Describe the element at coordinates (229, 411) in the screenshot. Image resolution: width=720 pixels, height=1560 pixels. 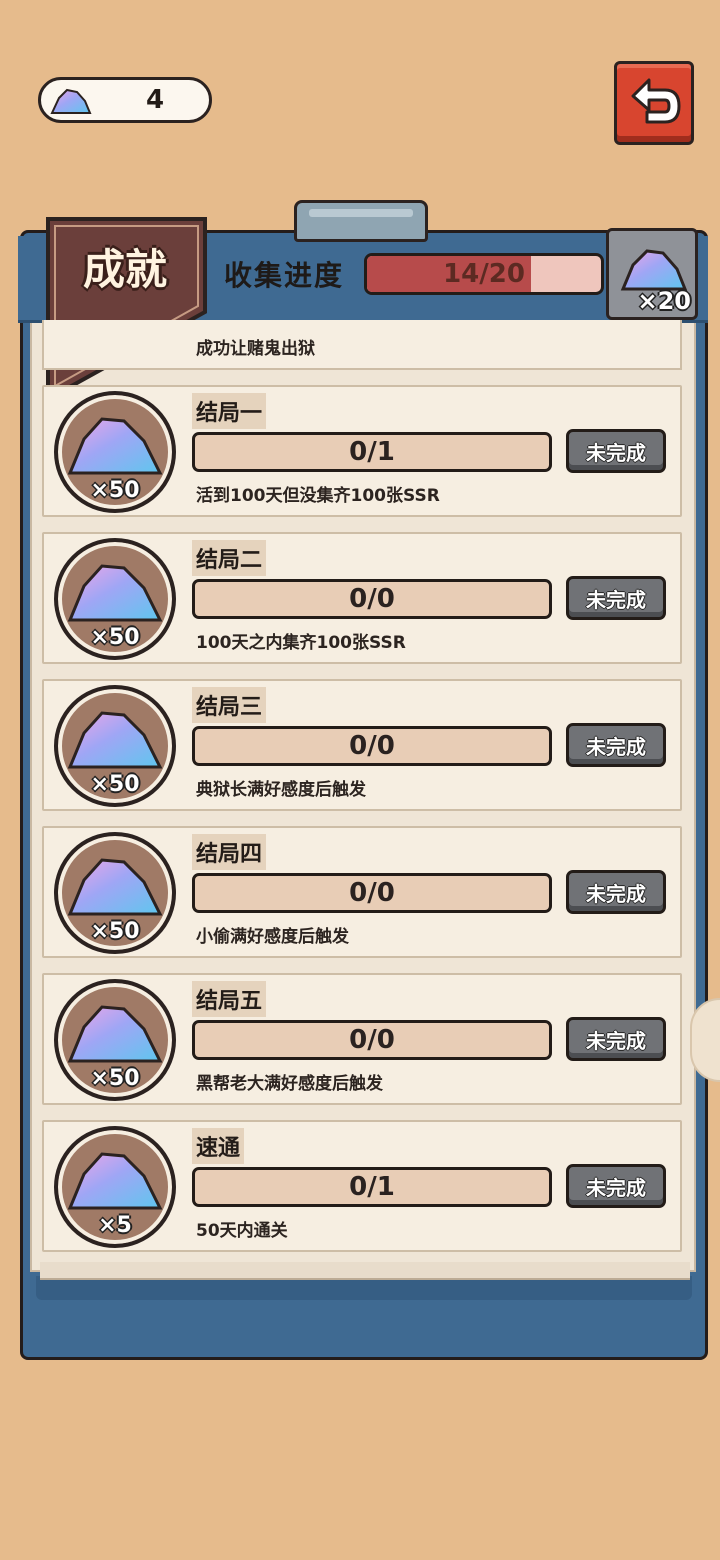
I see `achievement-title: 结局一` at that location.